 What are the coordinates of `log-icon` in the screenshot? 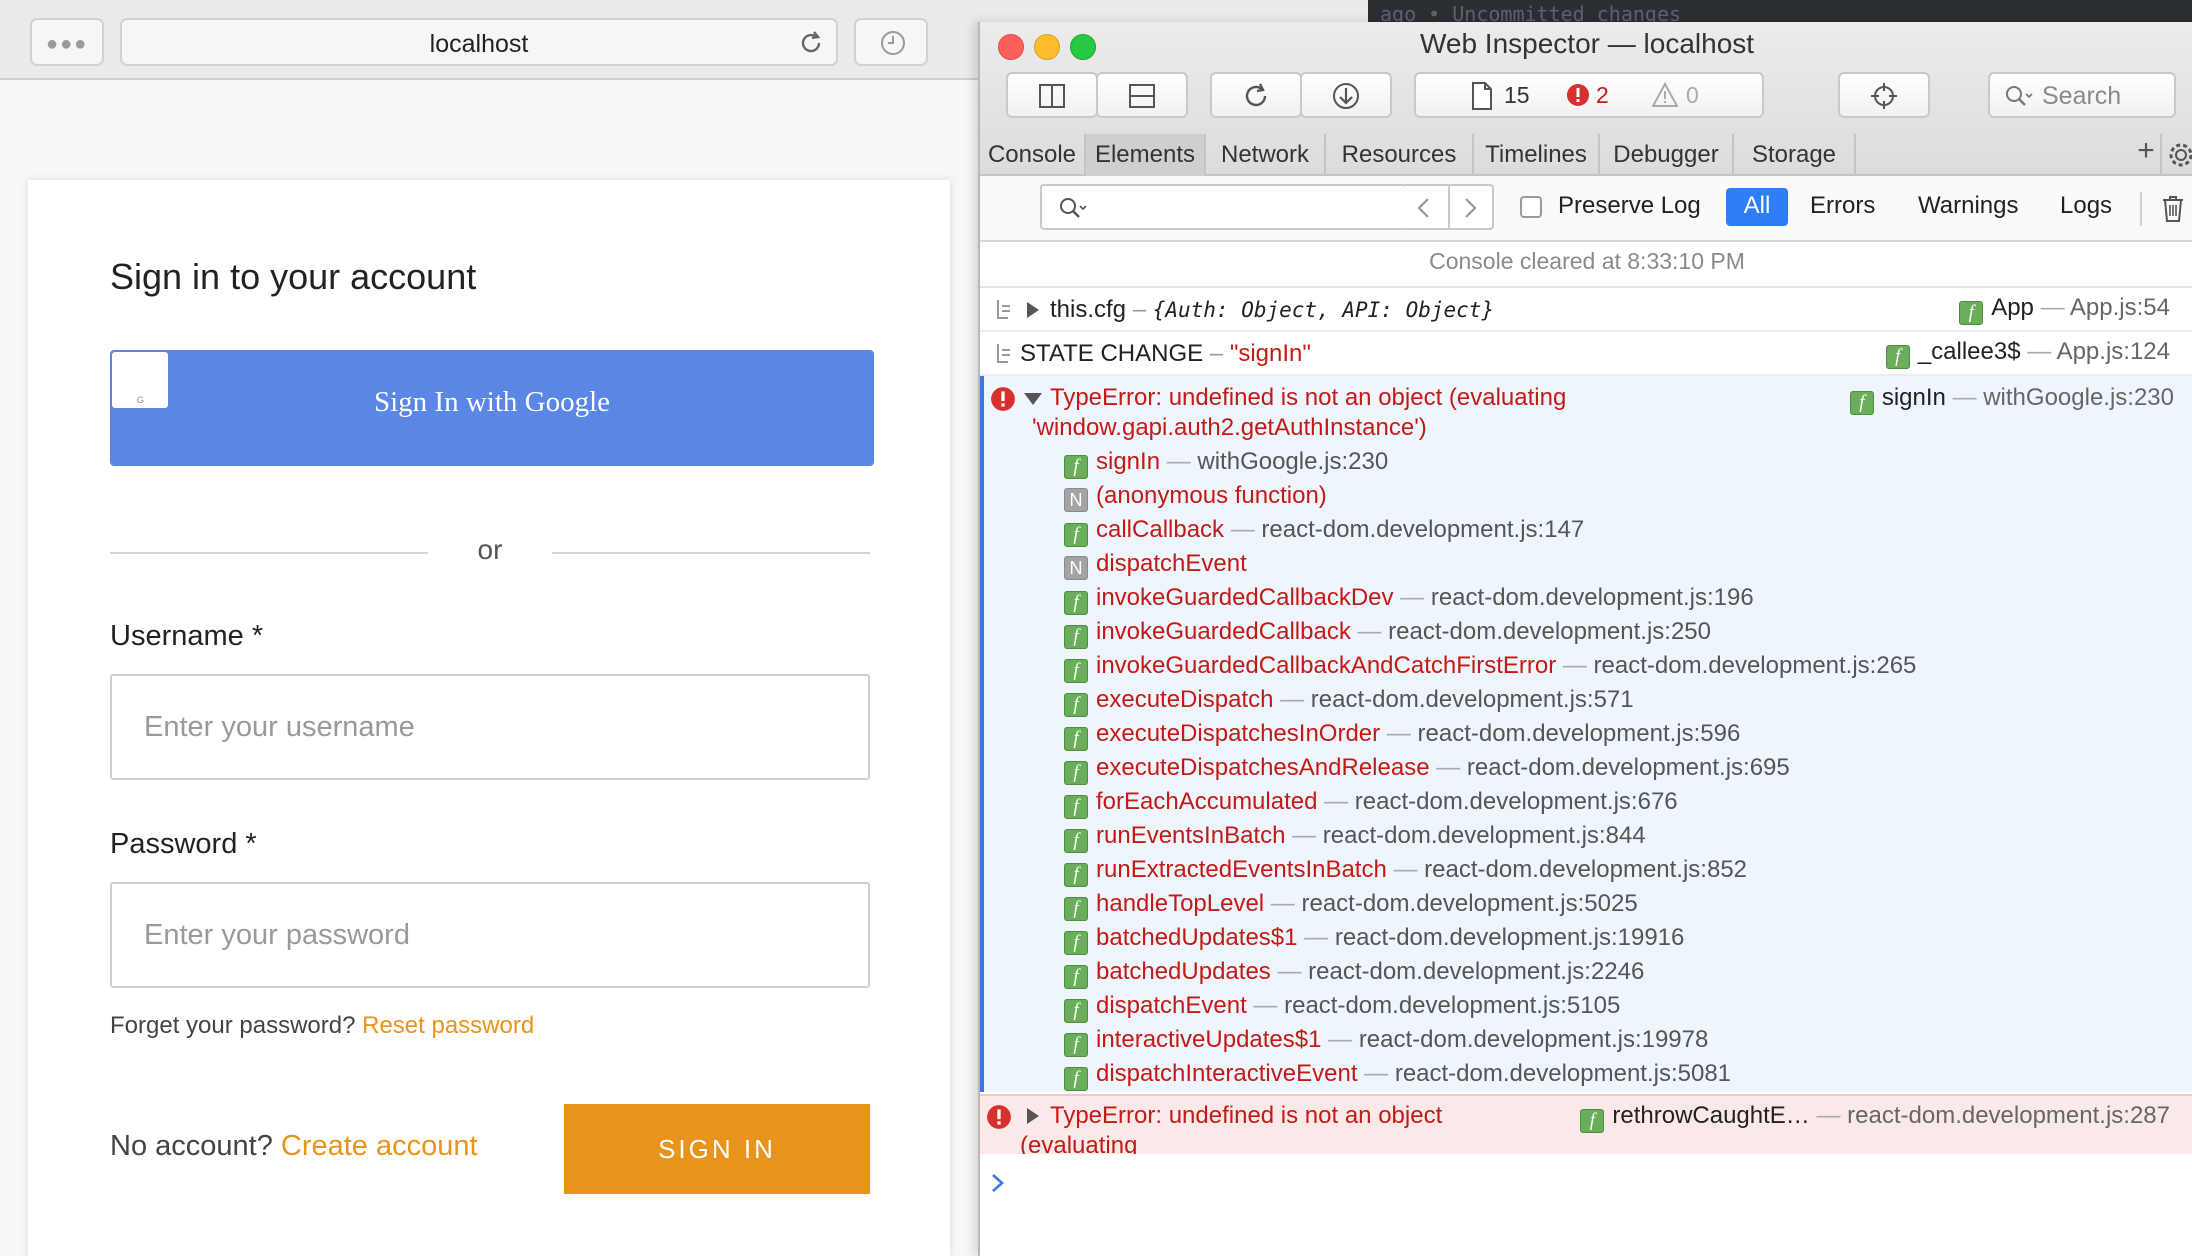 It's located at (1003, 309).